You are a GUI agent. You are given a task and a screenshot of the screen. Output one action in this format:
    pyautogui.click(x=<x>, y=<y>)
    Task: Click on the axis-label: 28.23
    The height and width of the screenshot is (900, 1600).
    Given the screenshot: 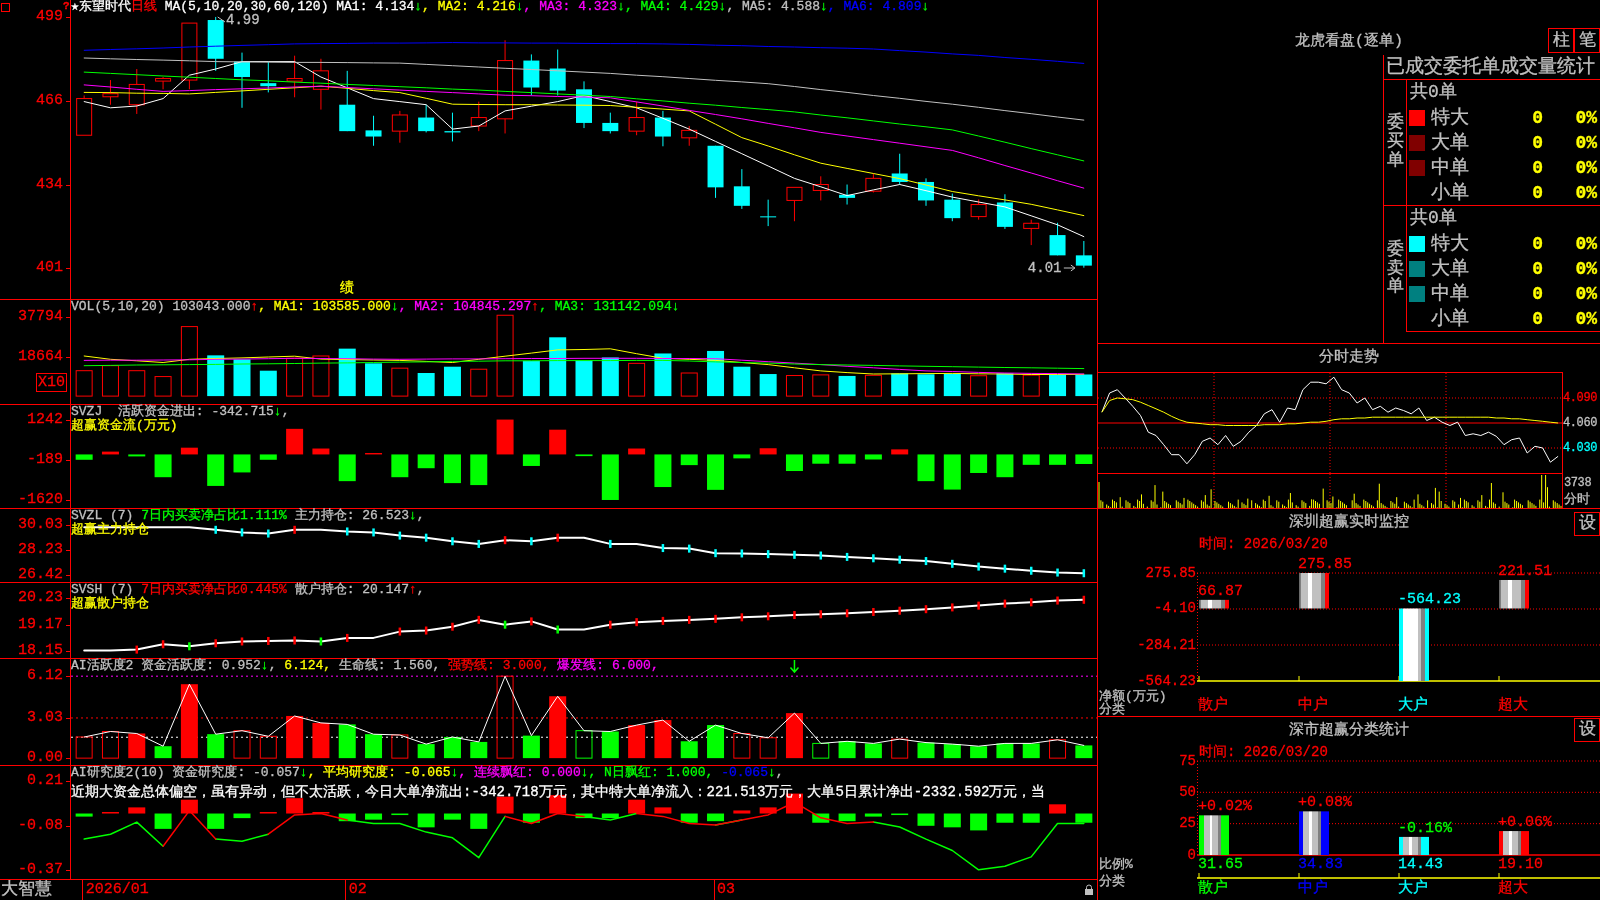 What is the action you would take?
    pyautogui.click(x=40, y=549)
    